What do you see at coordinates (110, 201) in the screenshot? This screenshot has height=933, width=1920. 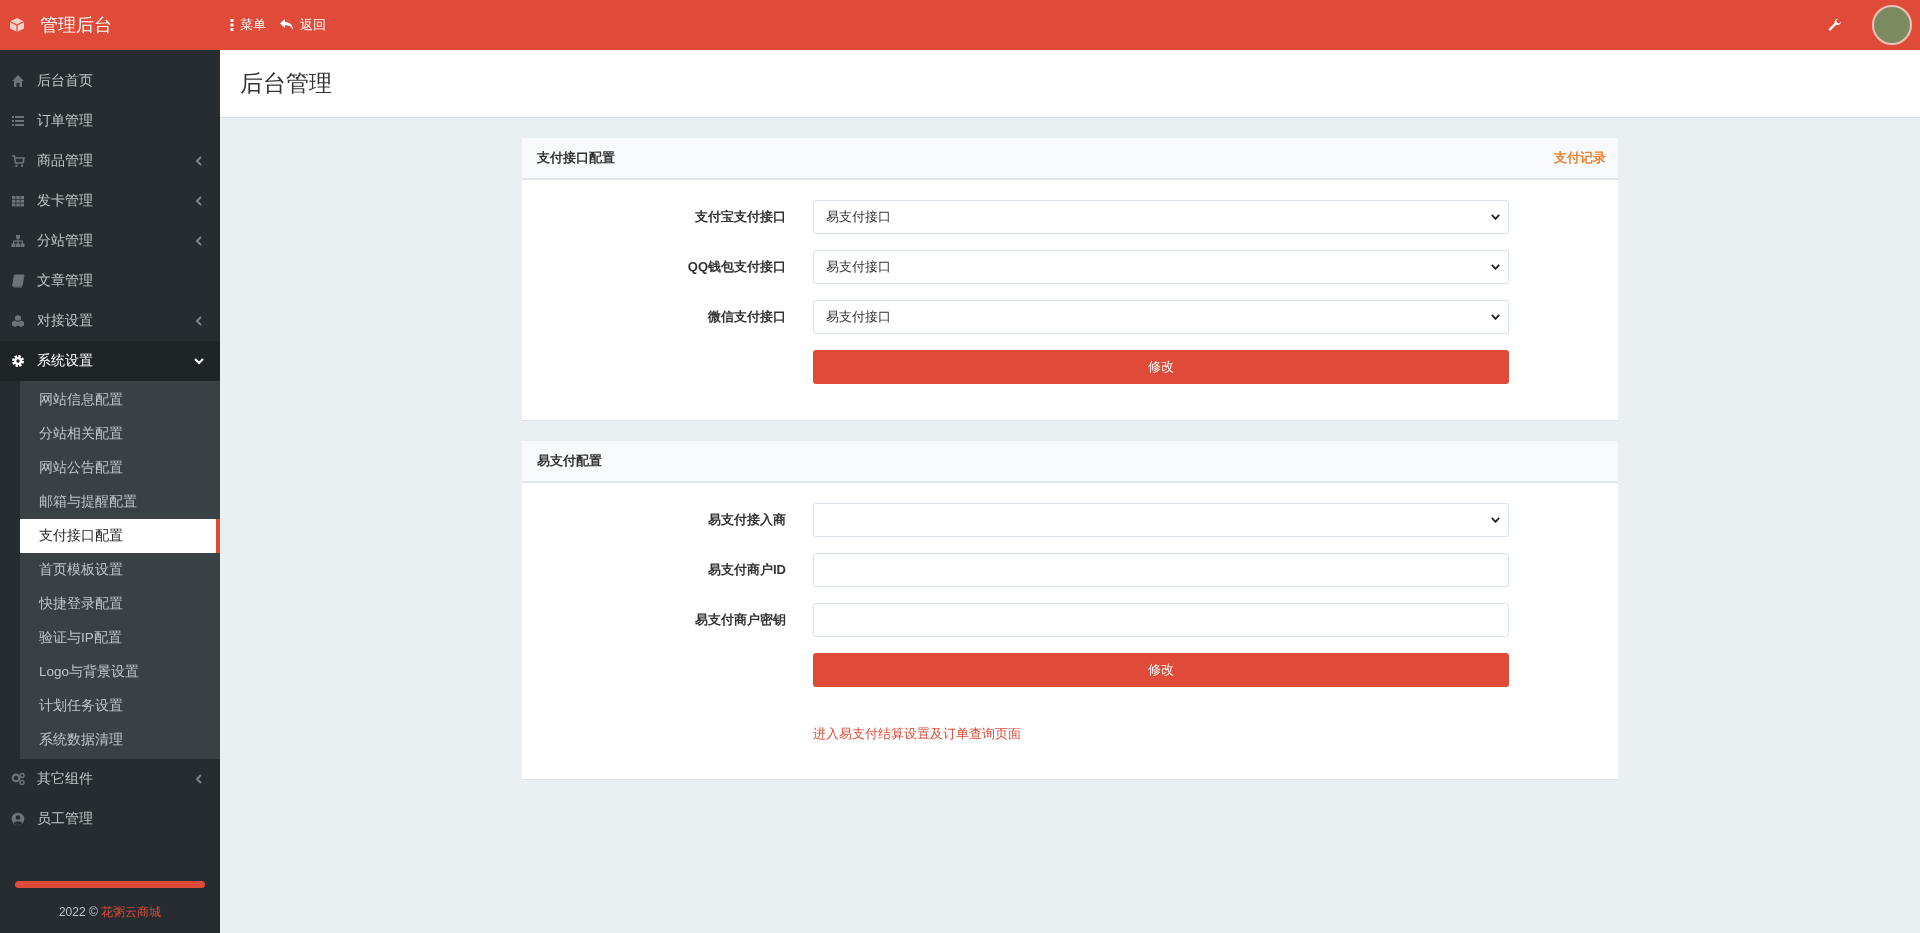 I see `nav-item: 发卡管理` at bounding box center [110, 201].